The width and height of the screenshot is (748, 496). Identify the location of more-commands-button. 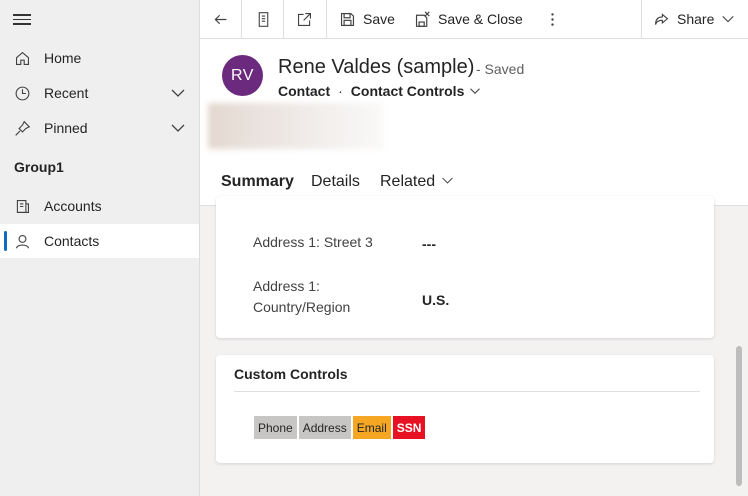
(552, 19).